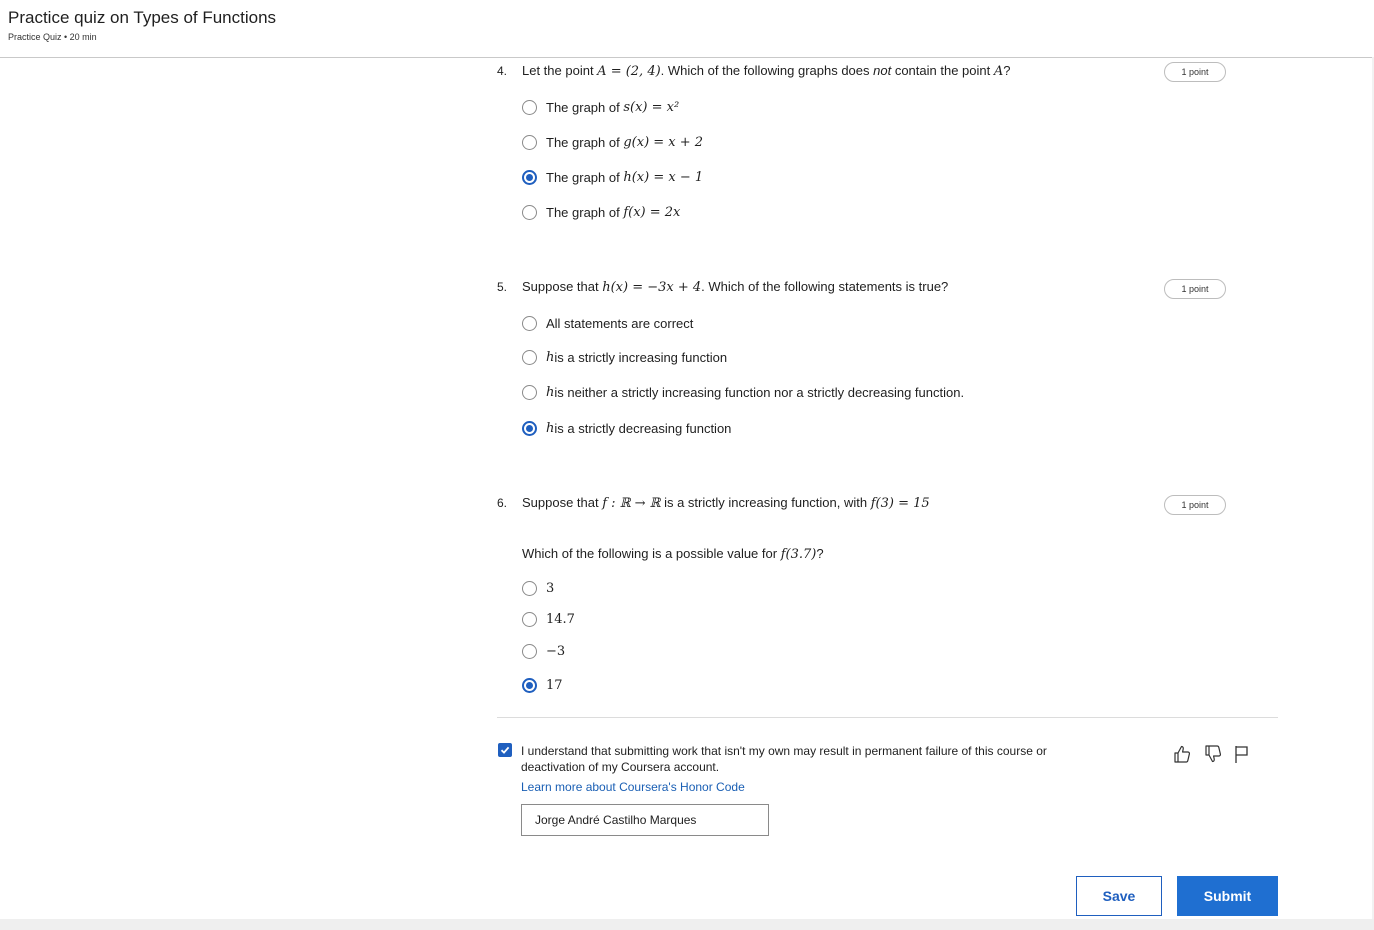 This screenshot has width=1374, height=930. Describe the element at coordinates (542, 685) in the screenshot. I see `answer-option: 17` at that location.